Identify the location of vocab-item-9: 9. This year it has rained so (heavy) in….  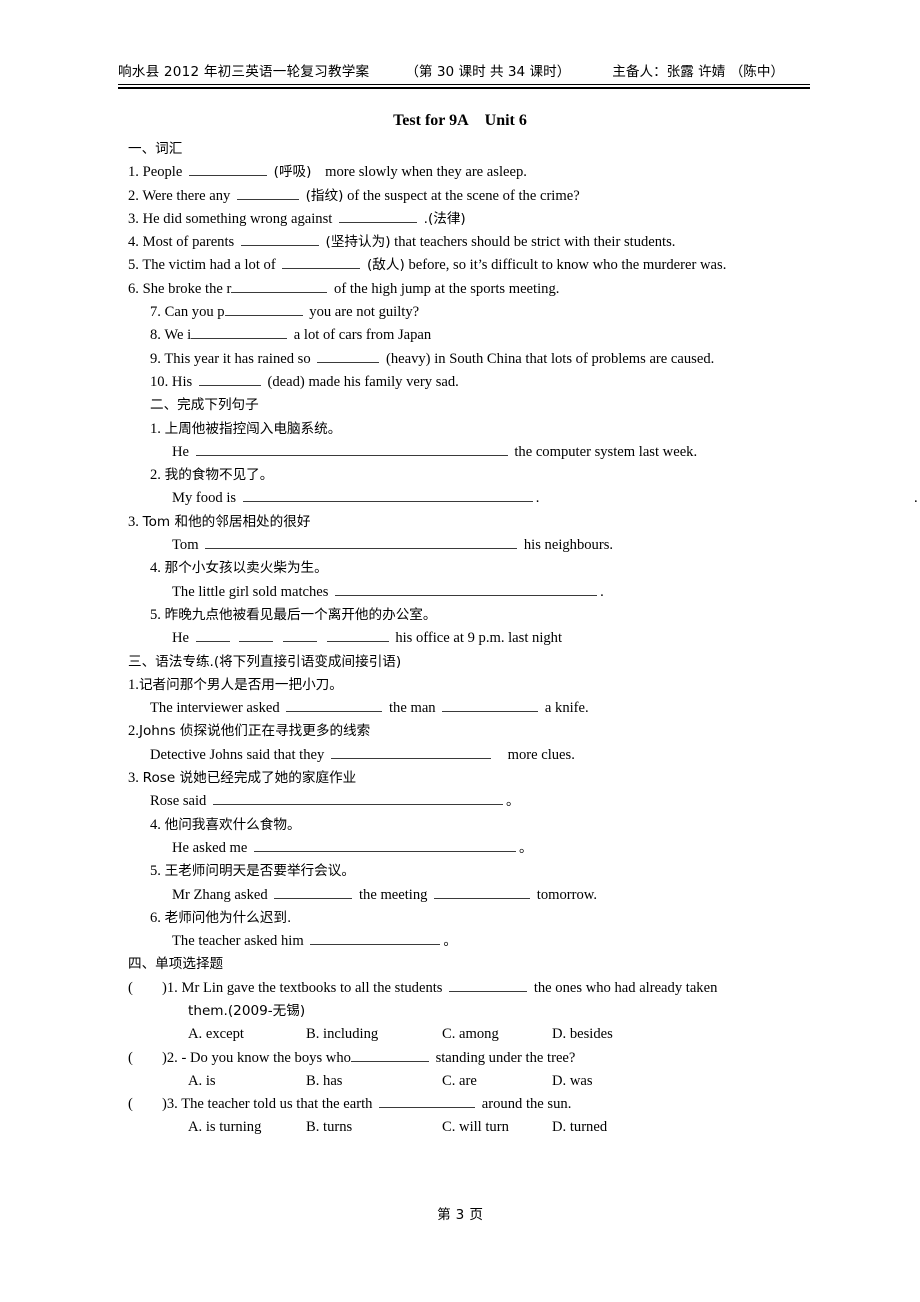
(478, 359).